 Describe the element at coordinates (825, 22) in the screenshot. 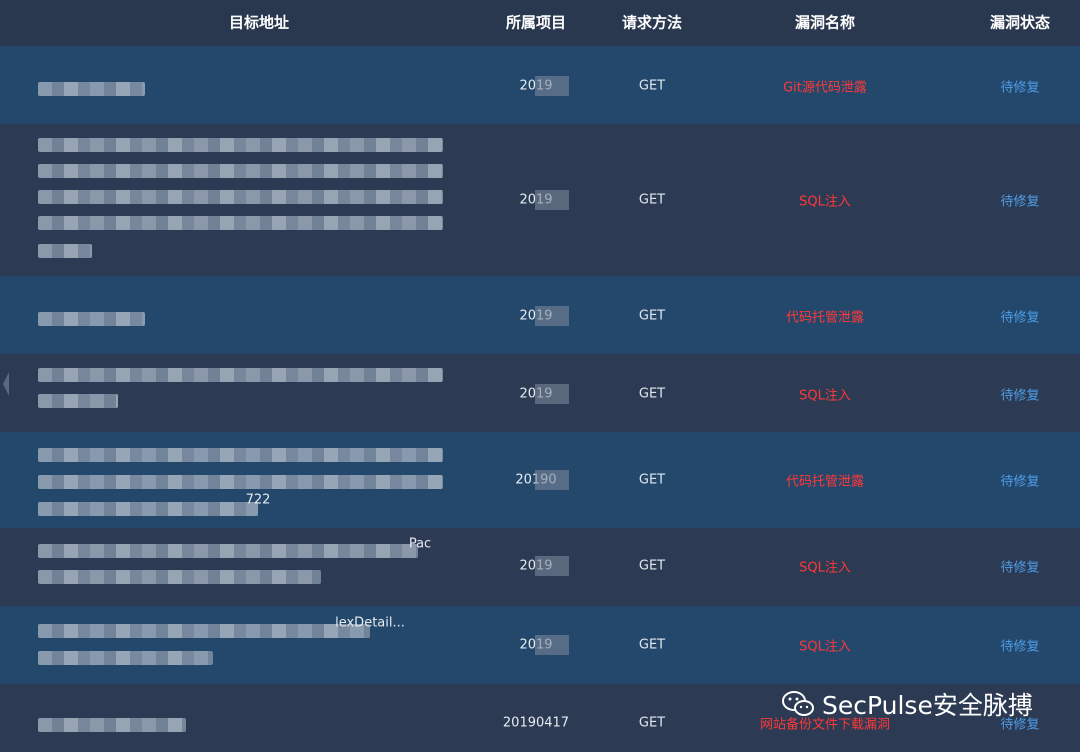

I see `header-vuln-name: 漏洞名称` at that location.